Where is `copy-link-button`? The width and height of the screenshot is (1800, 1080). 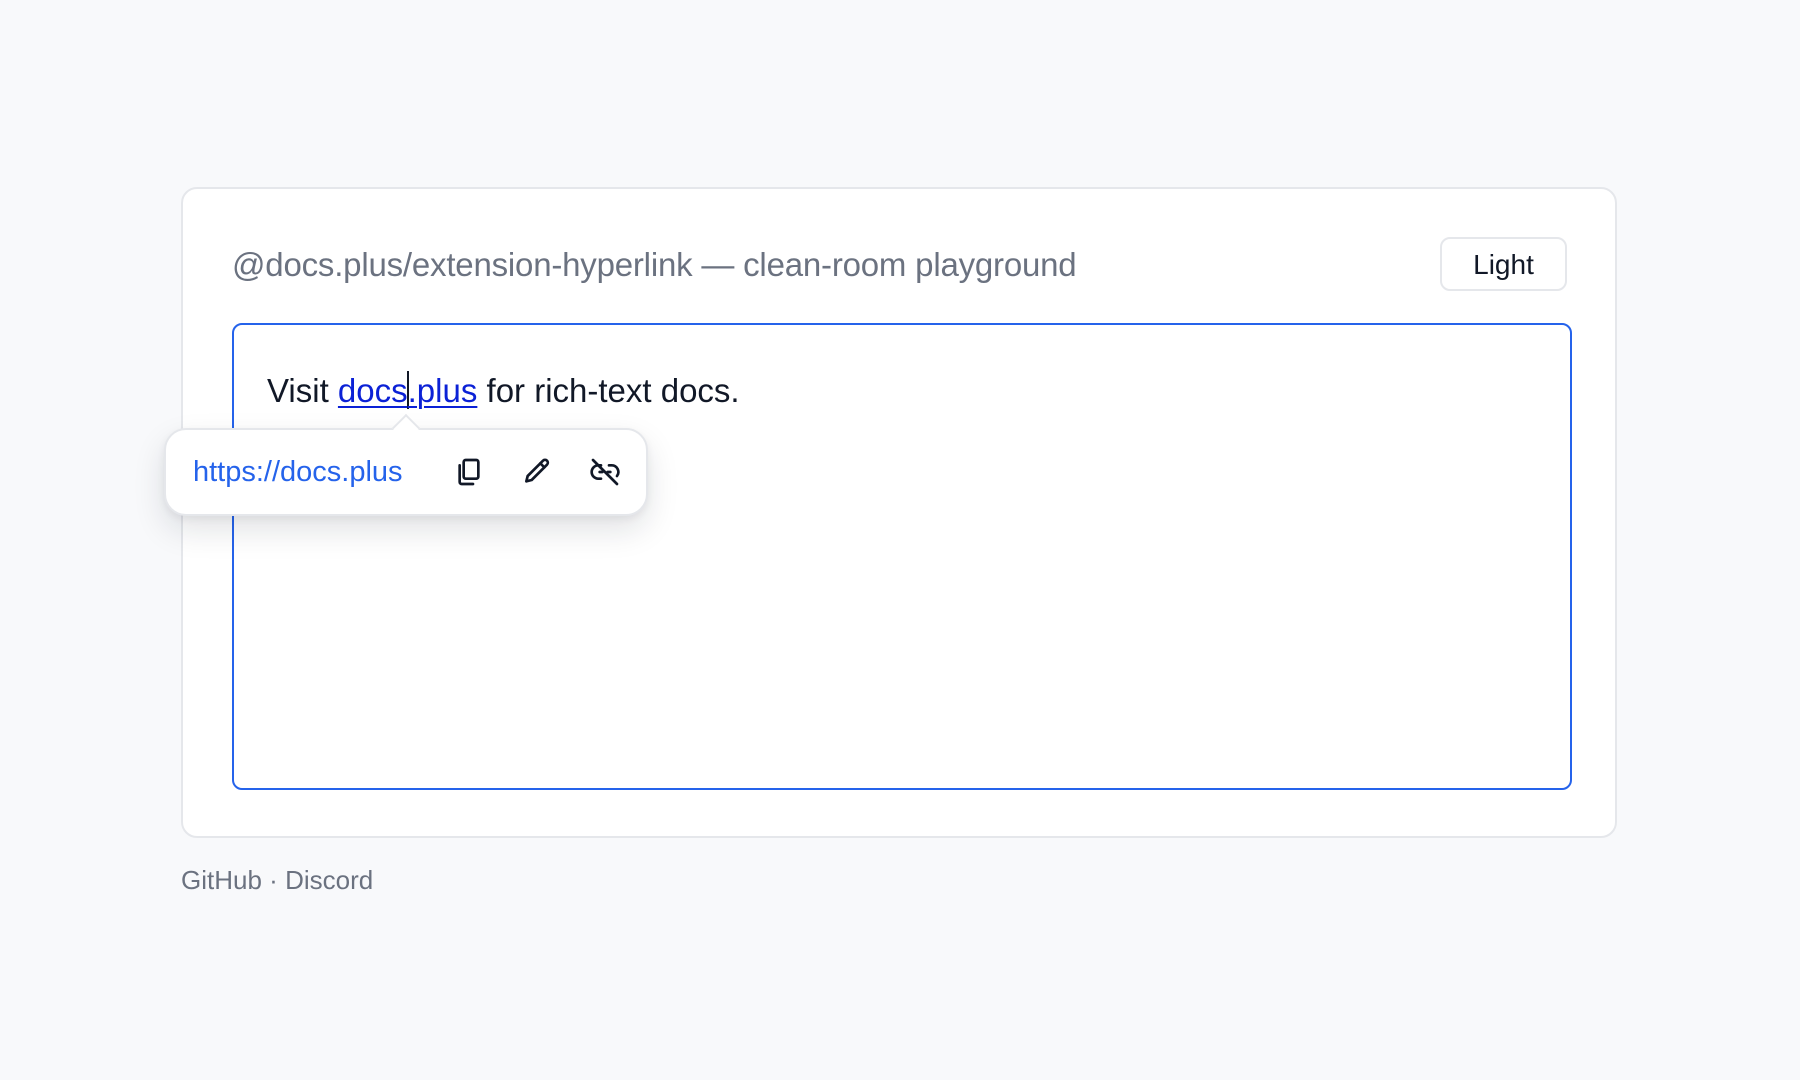
copy-link-button is located at coordinates (469, 472).